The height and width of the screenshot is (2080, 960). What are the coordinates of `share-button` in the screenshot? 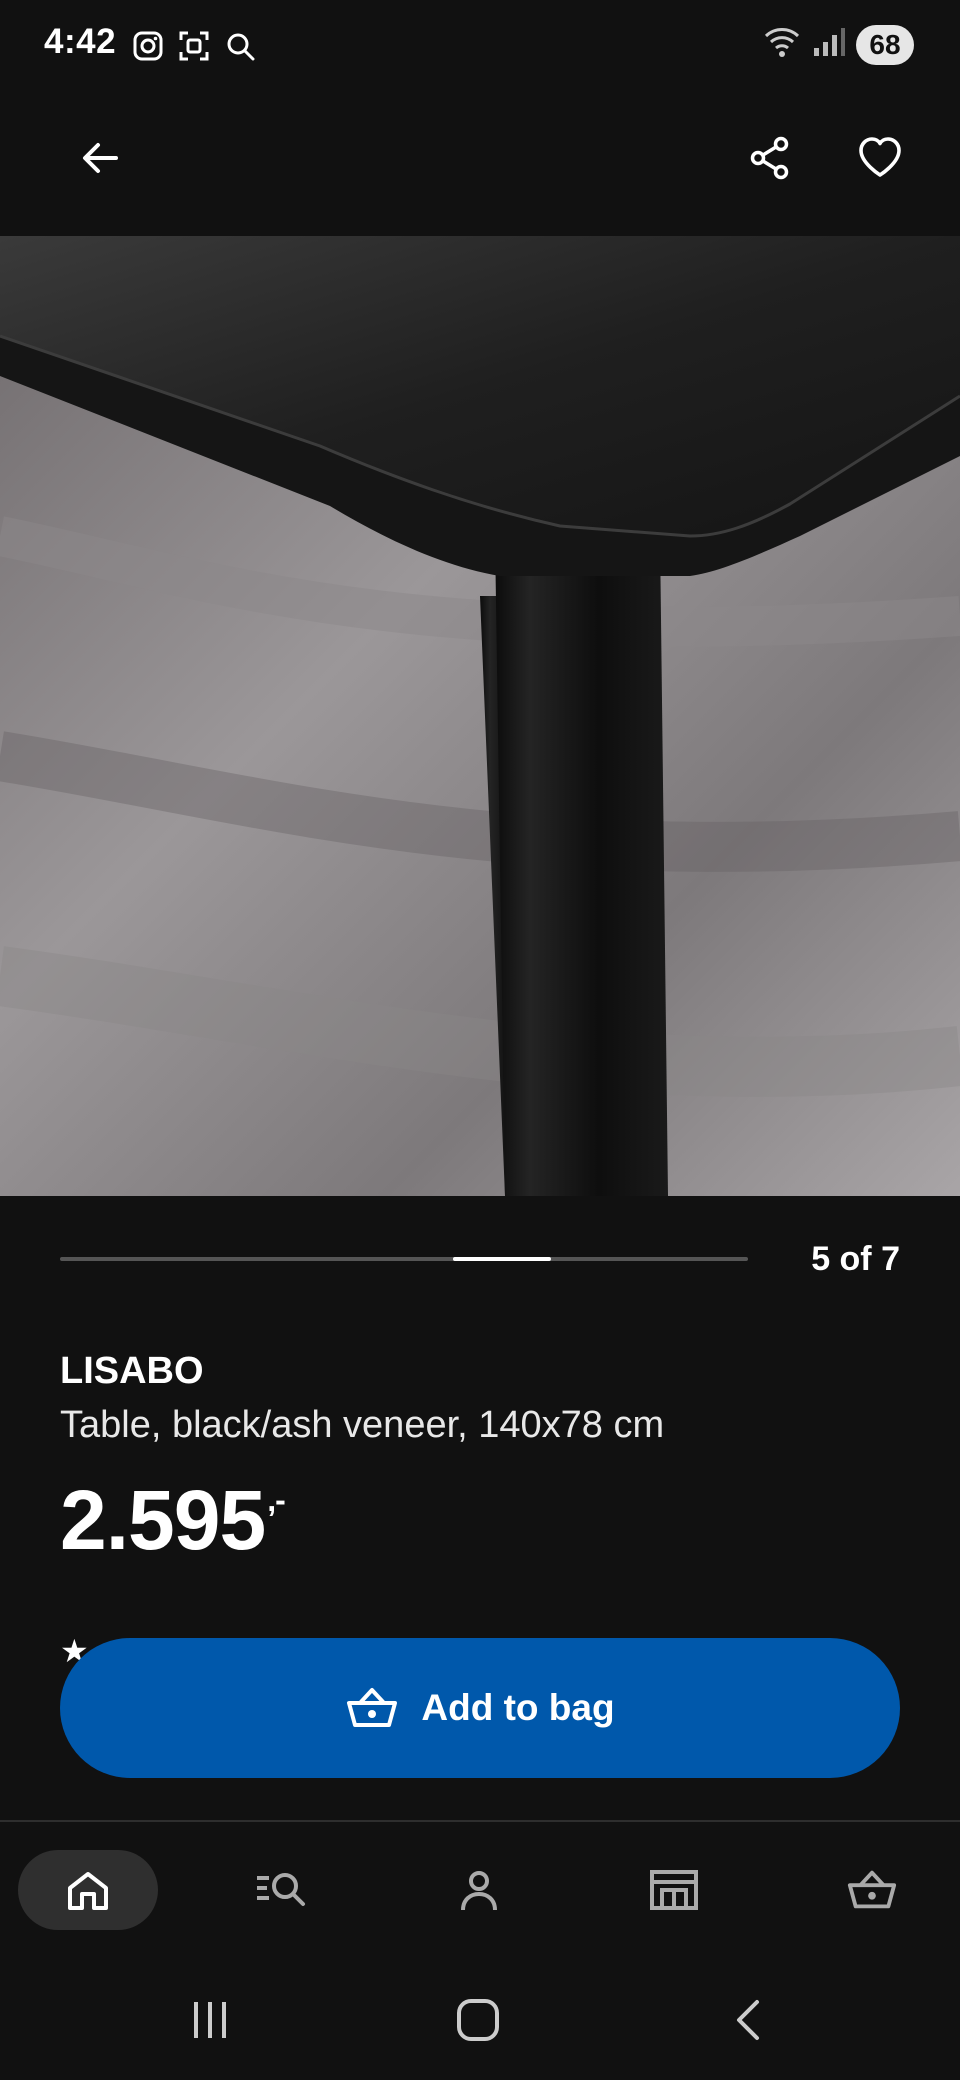 It's located at (770, 158).